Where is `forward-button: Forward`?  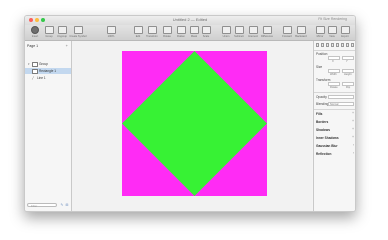
forward-button: Forward is located at coordinates (287, 32).